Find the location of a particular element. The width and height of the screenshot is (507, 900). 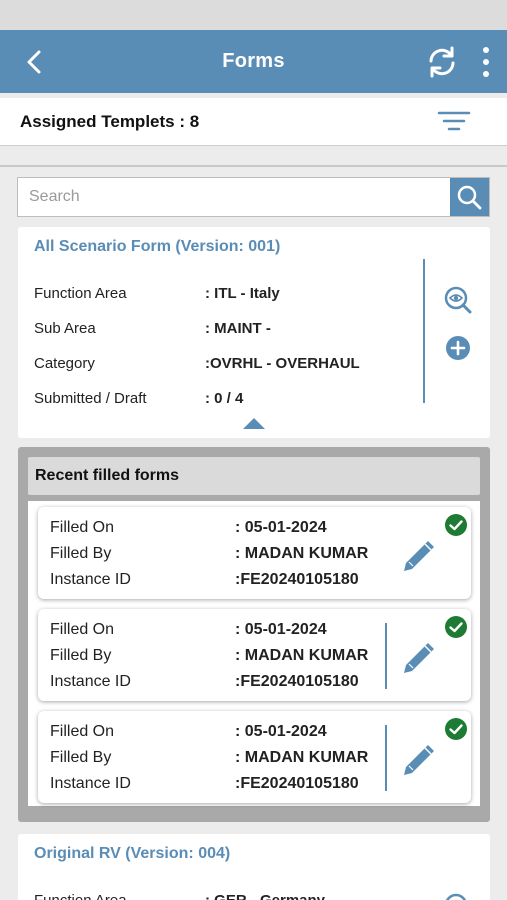

search-icon is located at coordinates (469, 197).